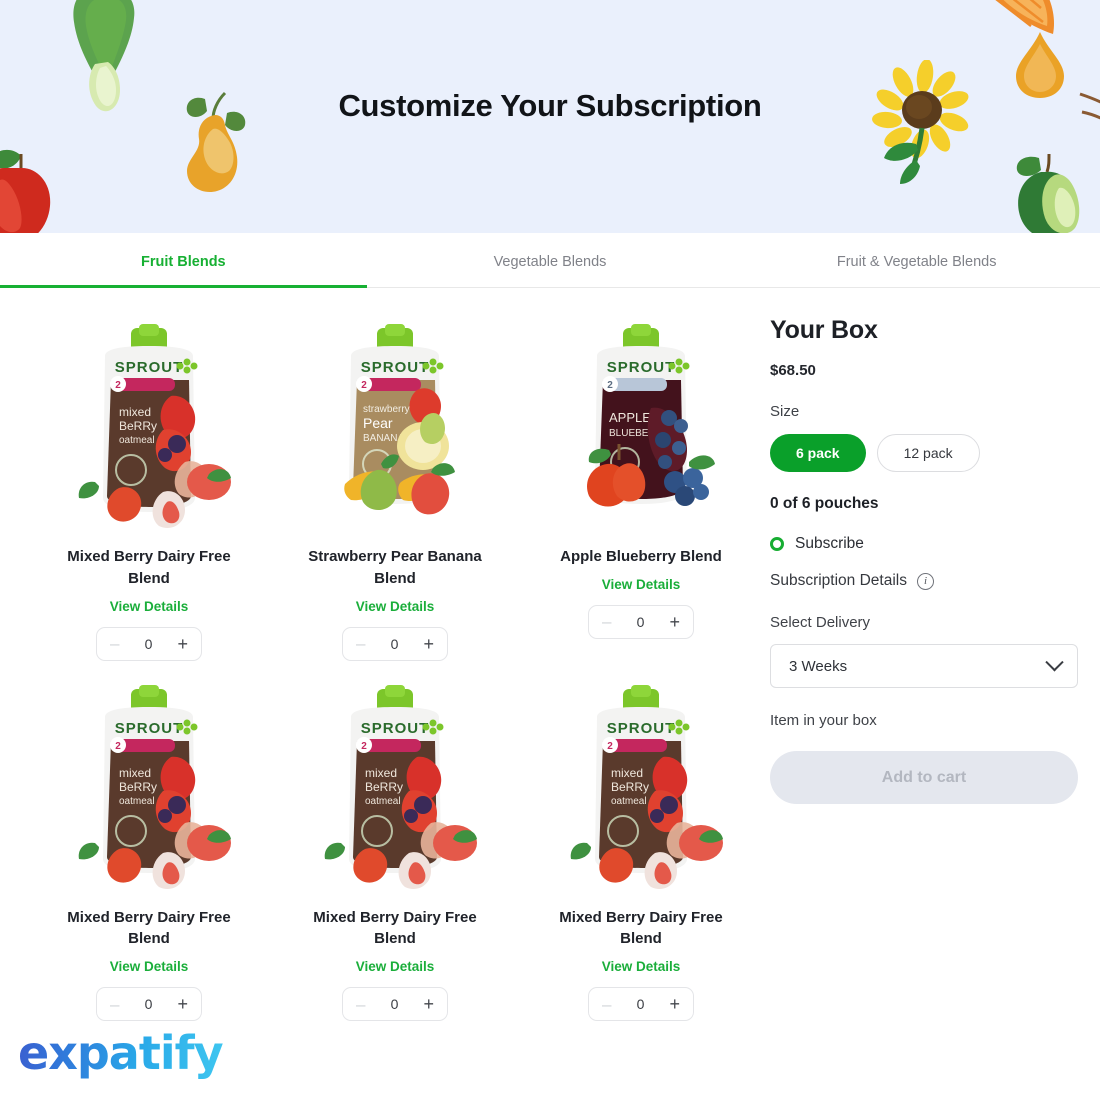 The height and width of the screenshot is (1100, 1100). I want to click on size-options: 6 pack 12 pack, so click(929, 453).